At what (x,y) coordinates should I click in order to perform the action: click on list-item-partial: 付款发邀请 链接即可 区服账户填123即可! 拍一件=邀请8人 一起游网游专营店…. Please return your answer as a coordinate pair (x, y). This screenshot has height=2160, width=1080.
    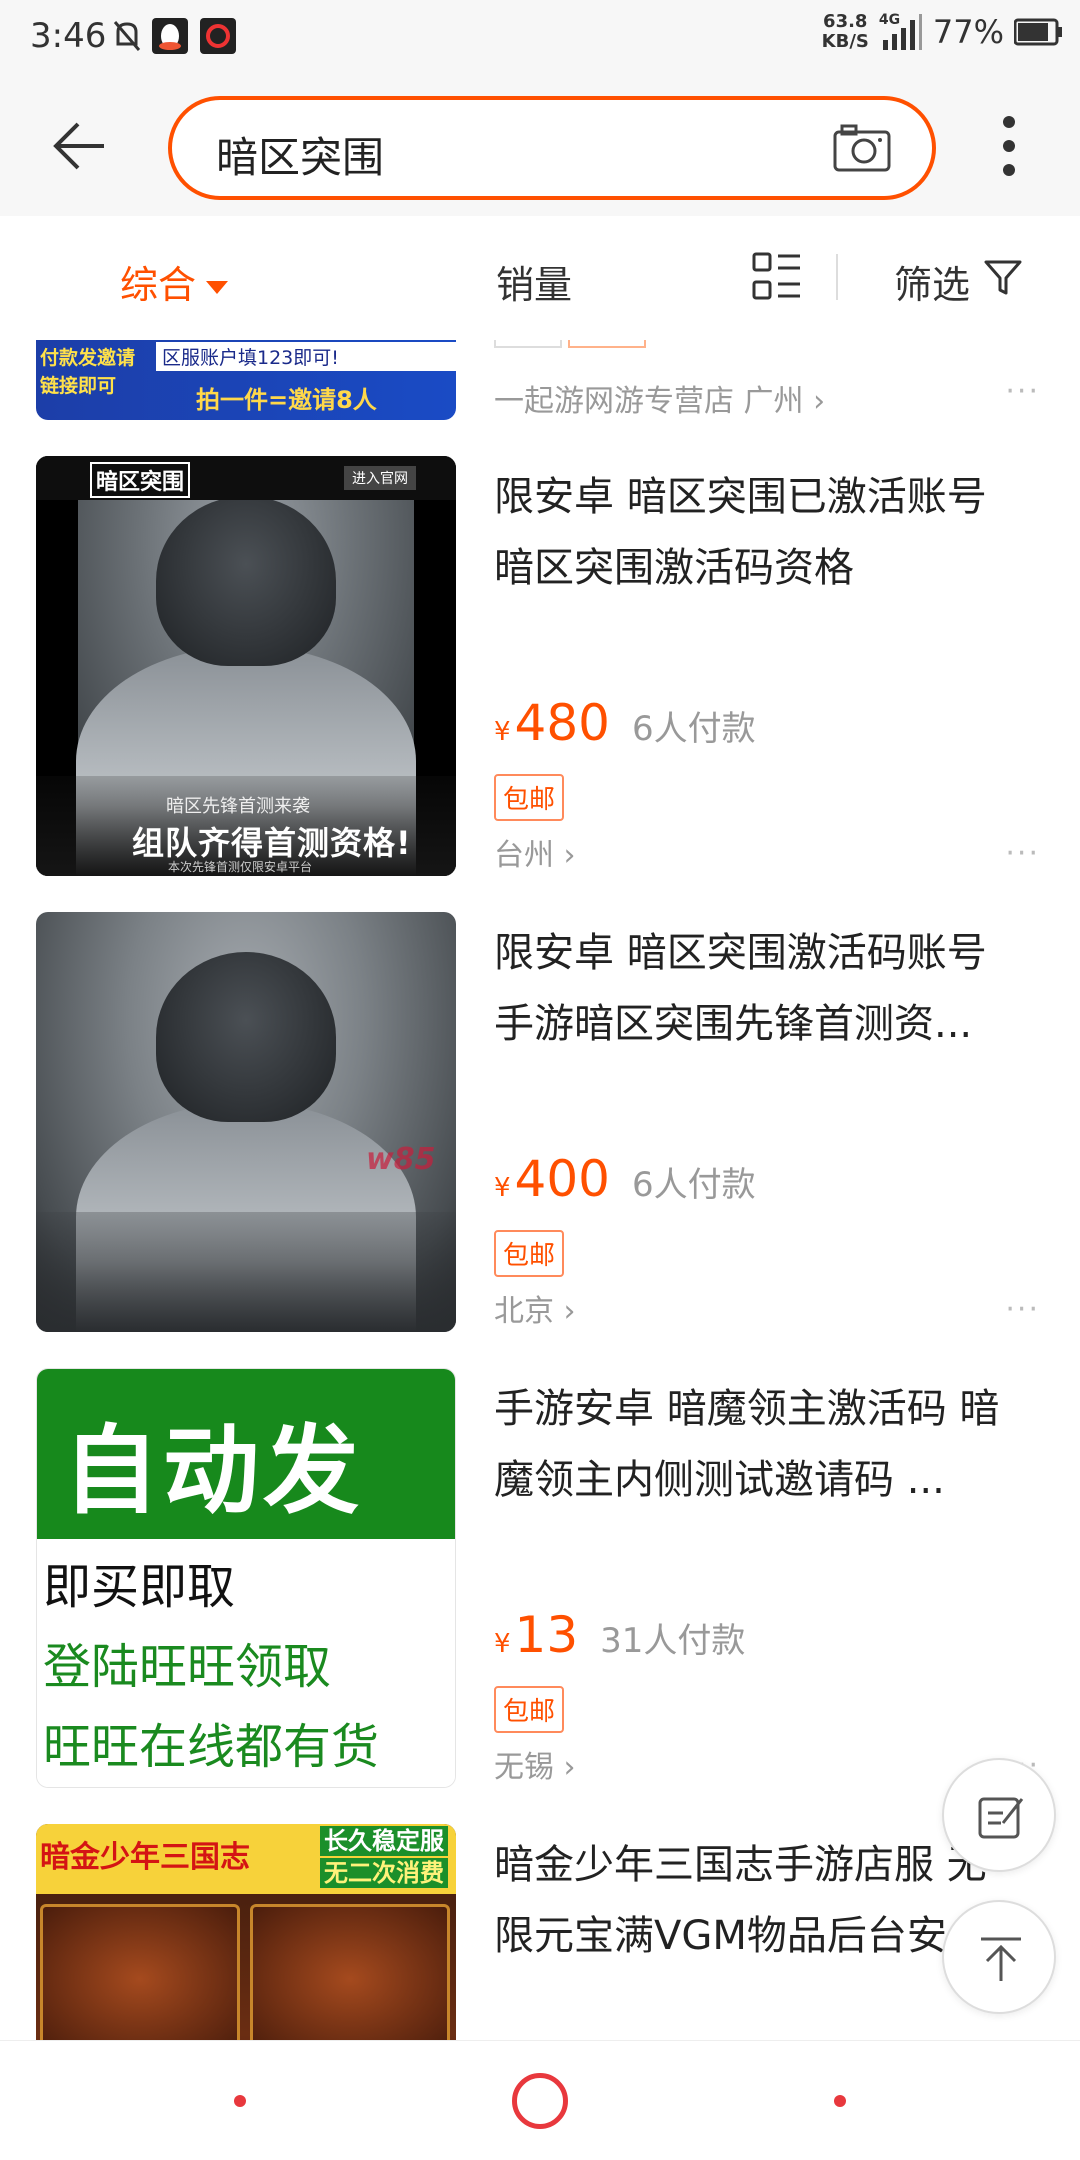
    Looking at the image, I should click on (540, 383).